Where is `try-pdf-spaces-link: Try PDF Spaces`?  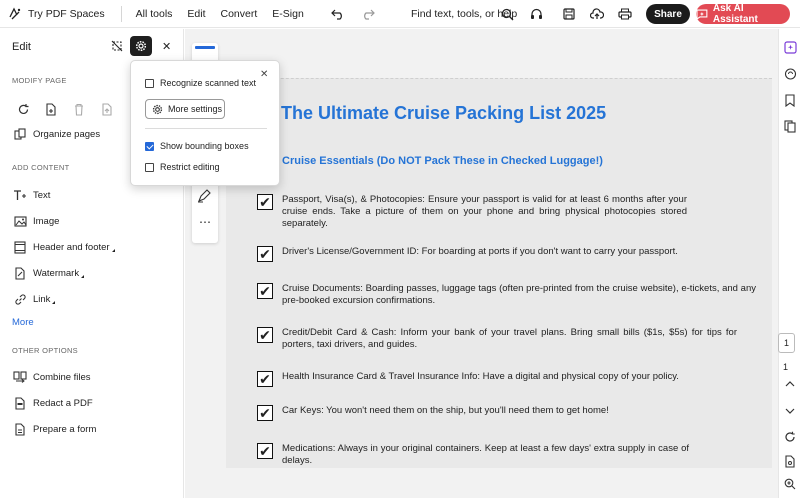
try-pdf-spaces-link: Try PDF Spaces is located at coordinates (56, 14).